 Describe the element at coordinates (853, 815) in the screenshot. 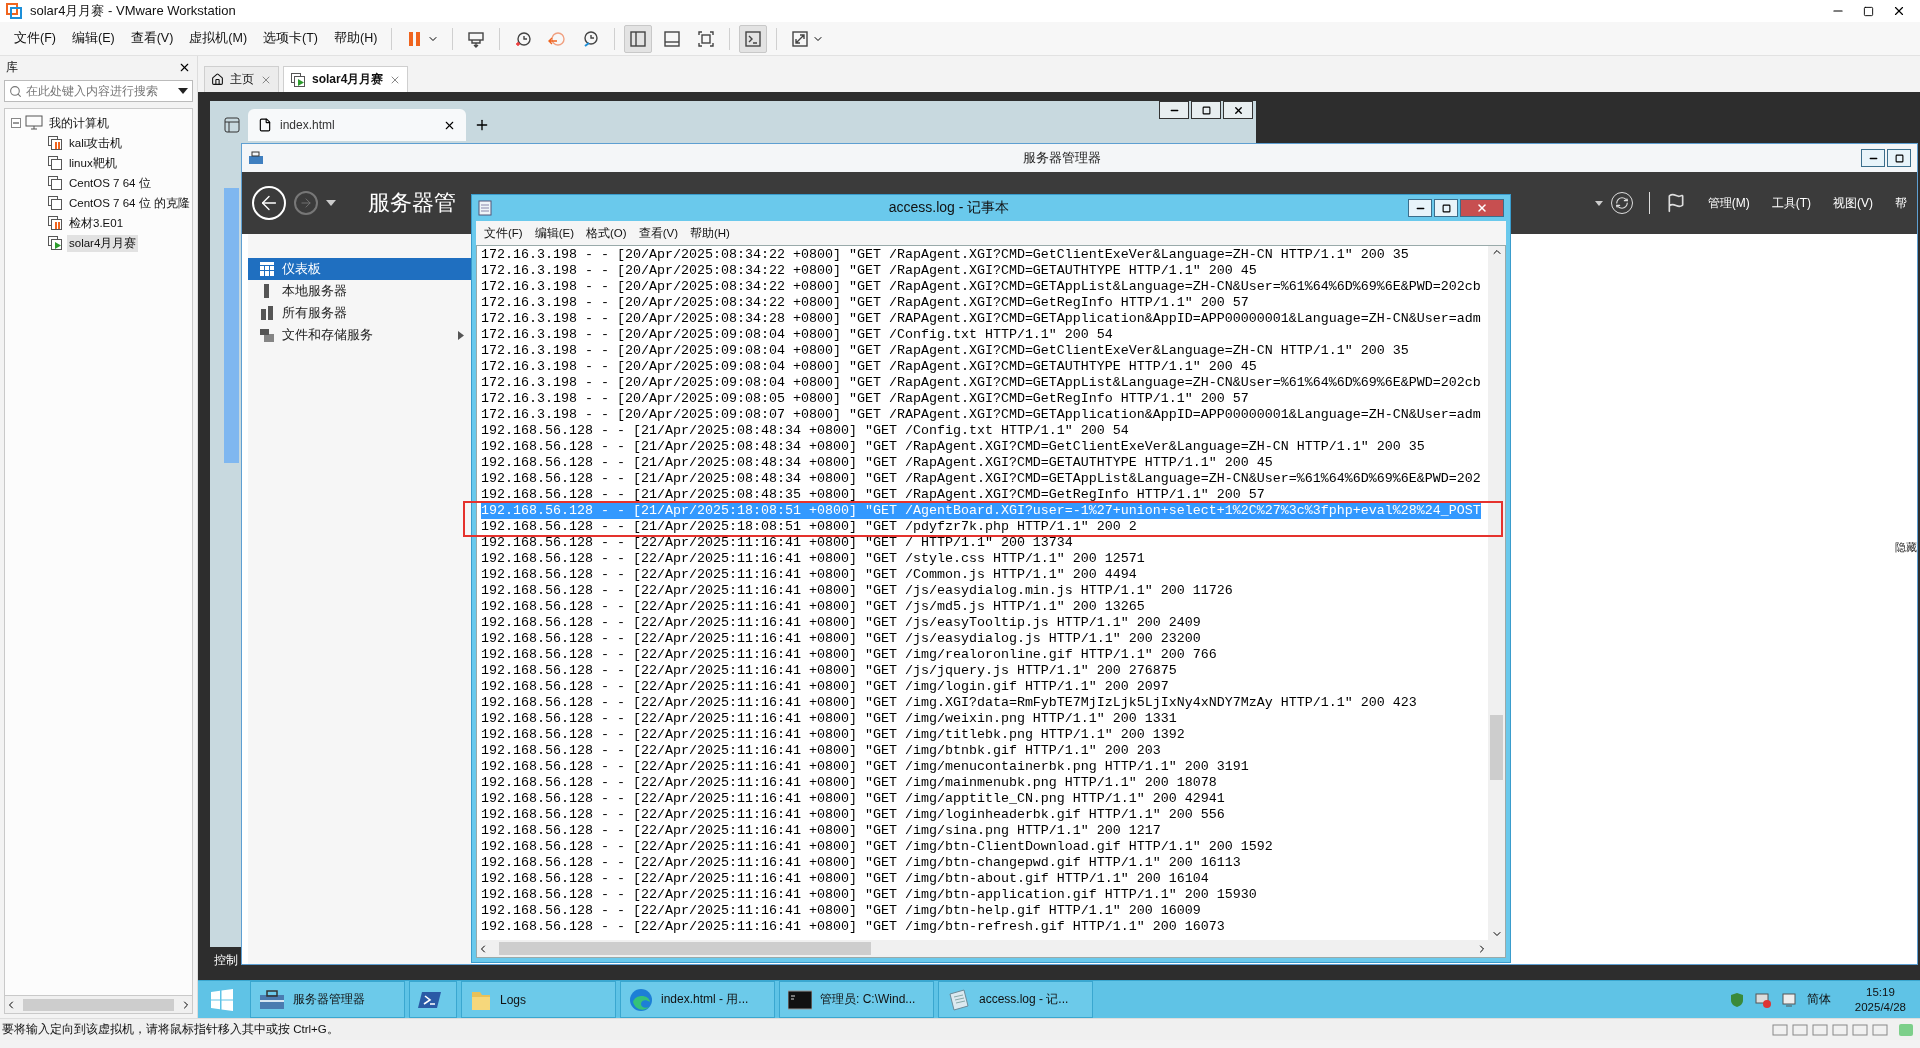

I see `log-line: 192.168.56.128 - - [22/Apr/2025:11:16:41 +0800] "GET /img/loginheaderbk.gif HTTP/1.1" 200 556` at that location.